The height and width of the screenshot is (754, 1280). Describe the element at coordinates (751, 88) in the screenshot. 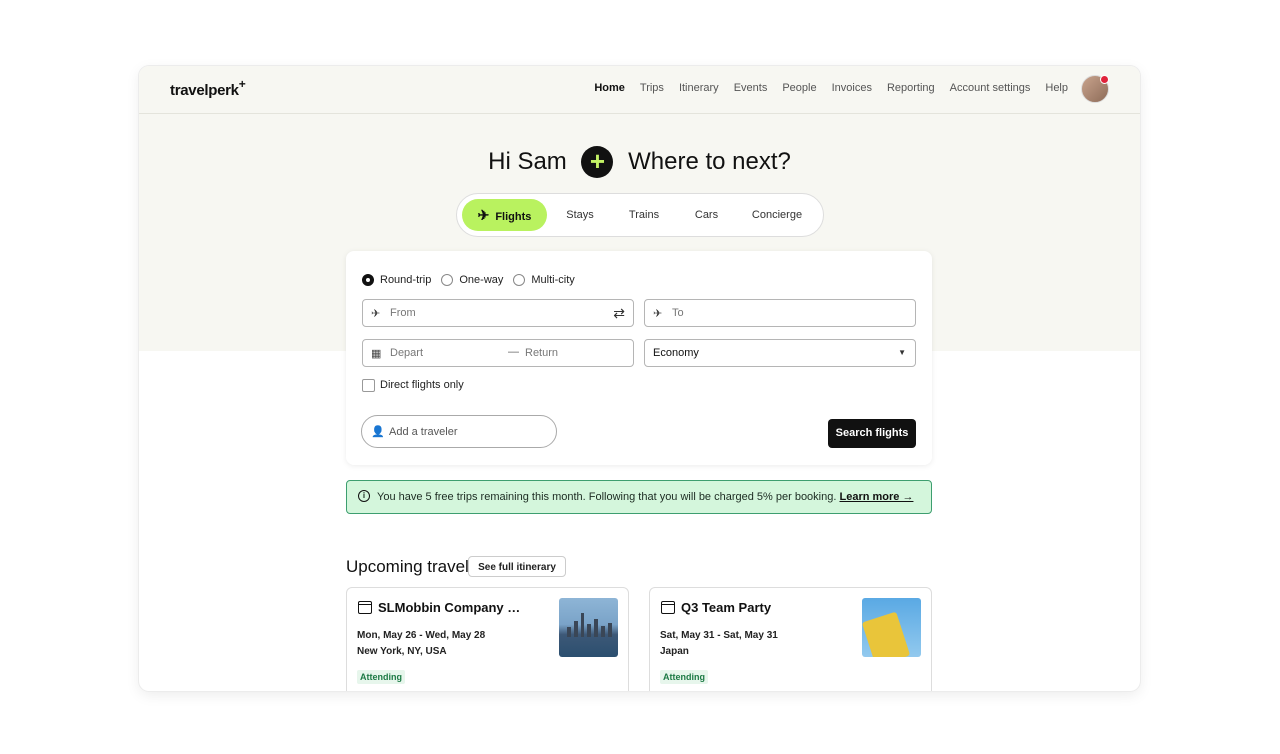

I see `nav-events: Events` at that location.